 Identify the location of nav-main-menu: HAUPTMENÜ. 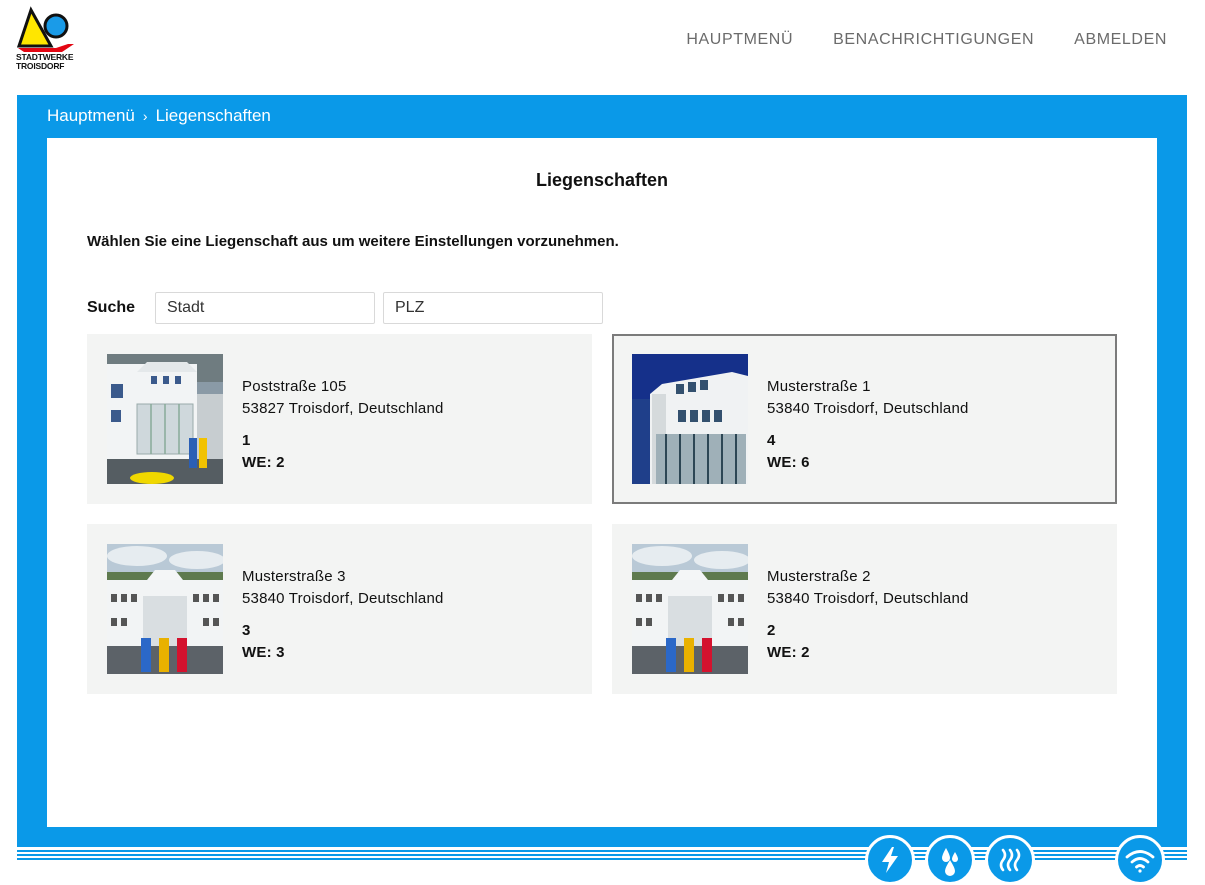
(739, 40).